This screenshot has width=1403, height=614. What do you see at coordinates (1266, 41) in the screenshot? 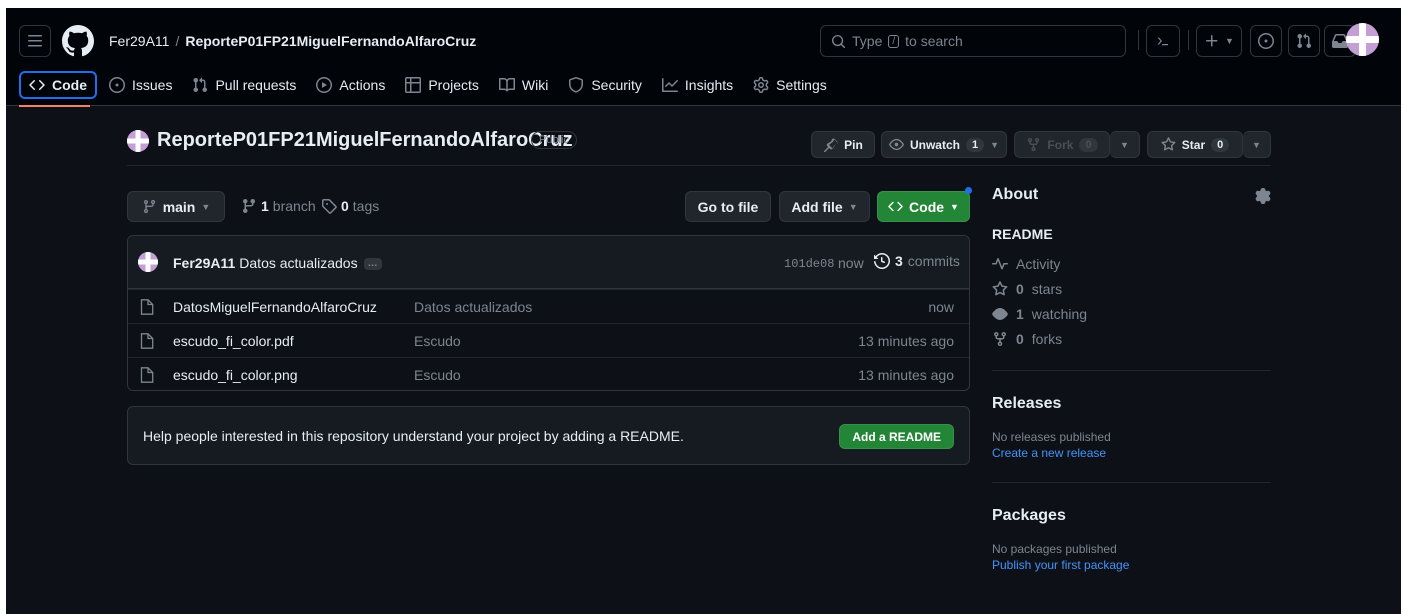
I see `issues-button` at bounding box center [1266, 41].